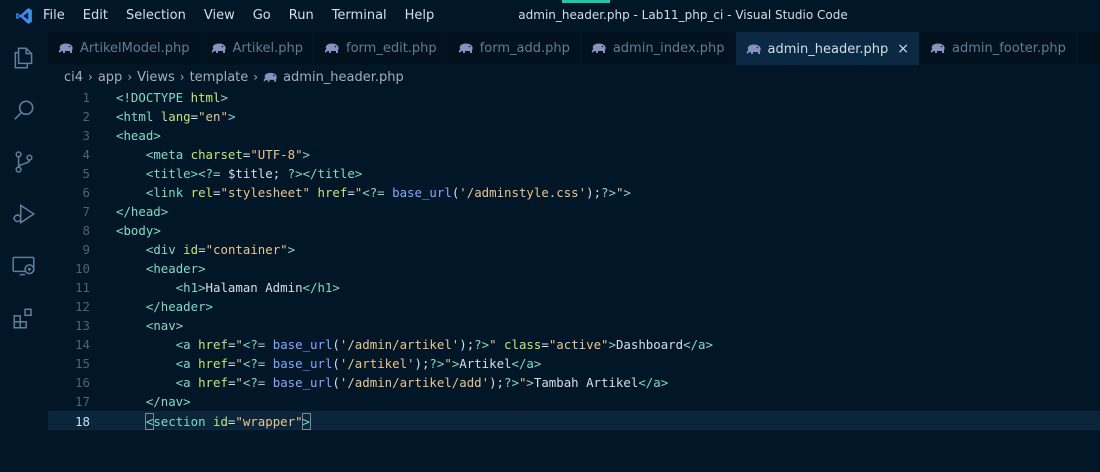  What do you see at coordinates (359, 15) in the screenshot?
I see `menu-terminal: Terminal` at bounding box center [359, 15].